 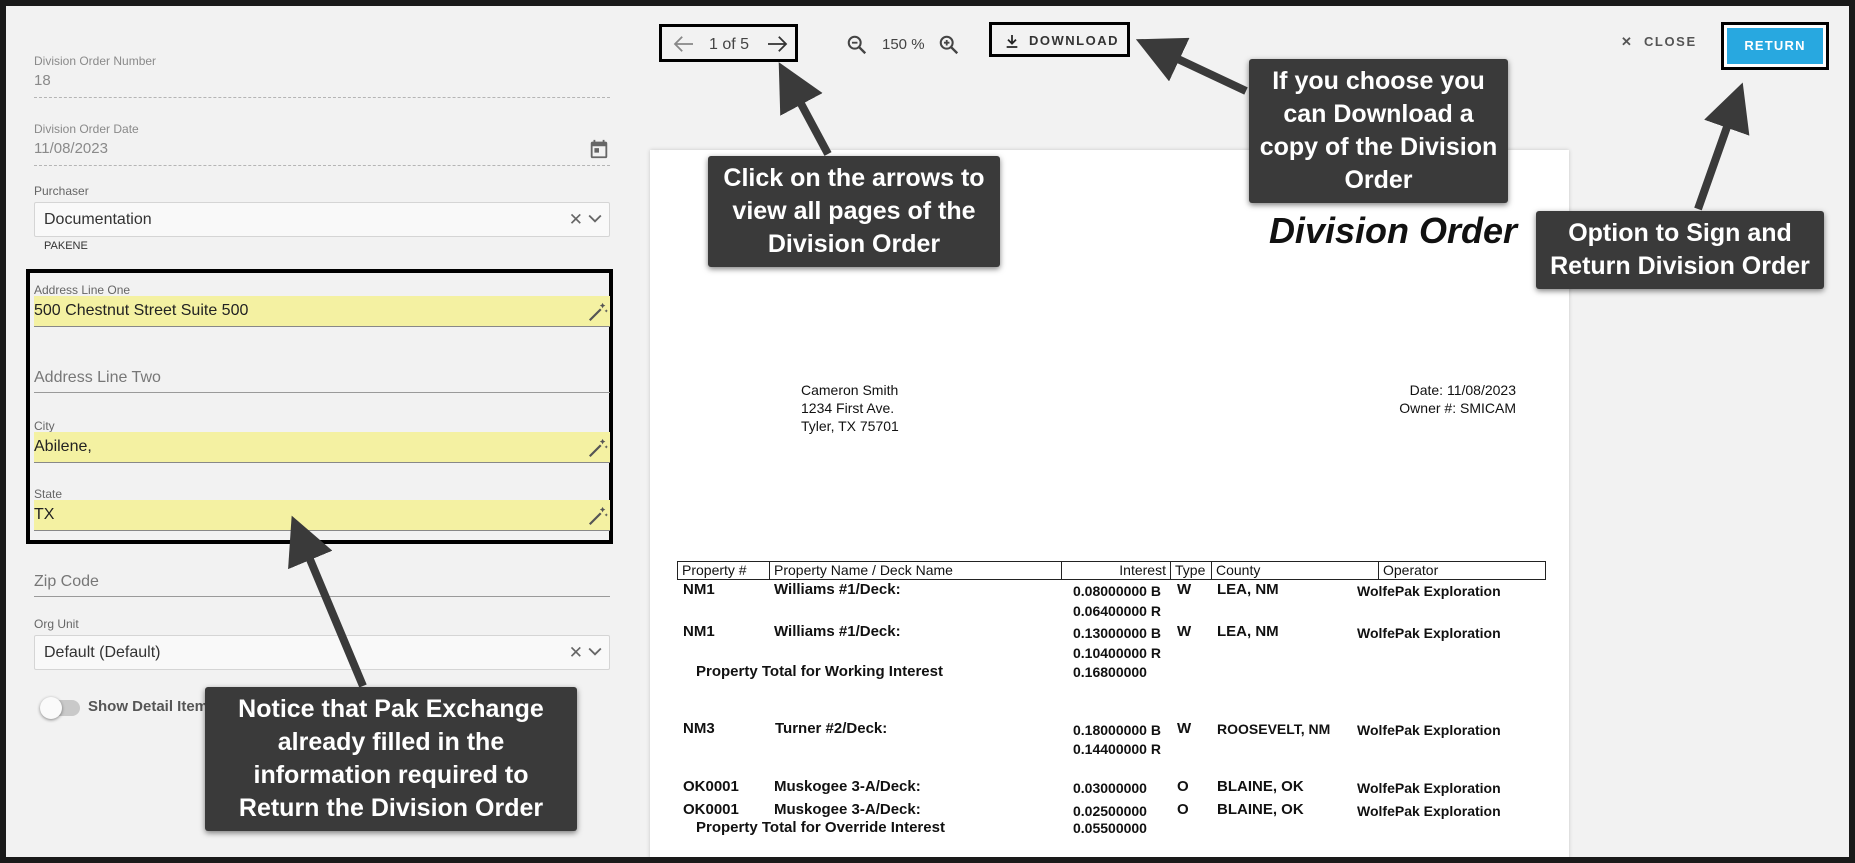 I want to click on callout-sign: Option to Sign and Return Division Order, so click(x=1680, y=250).